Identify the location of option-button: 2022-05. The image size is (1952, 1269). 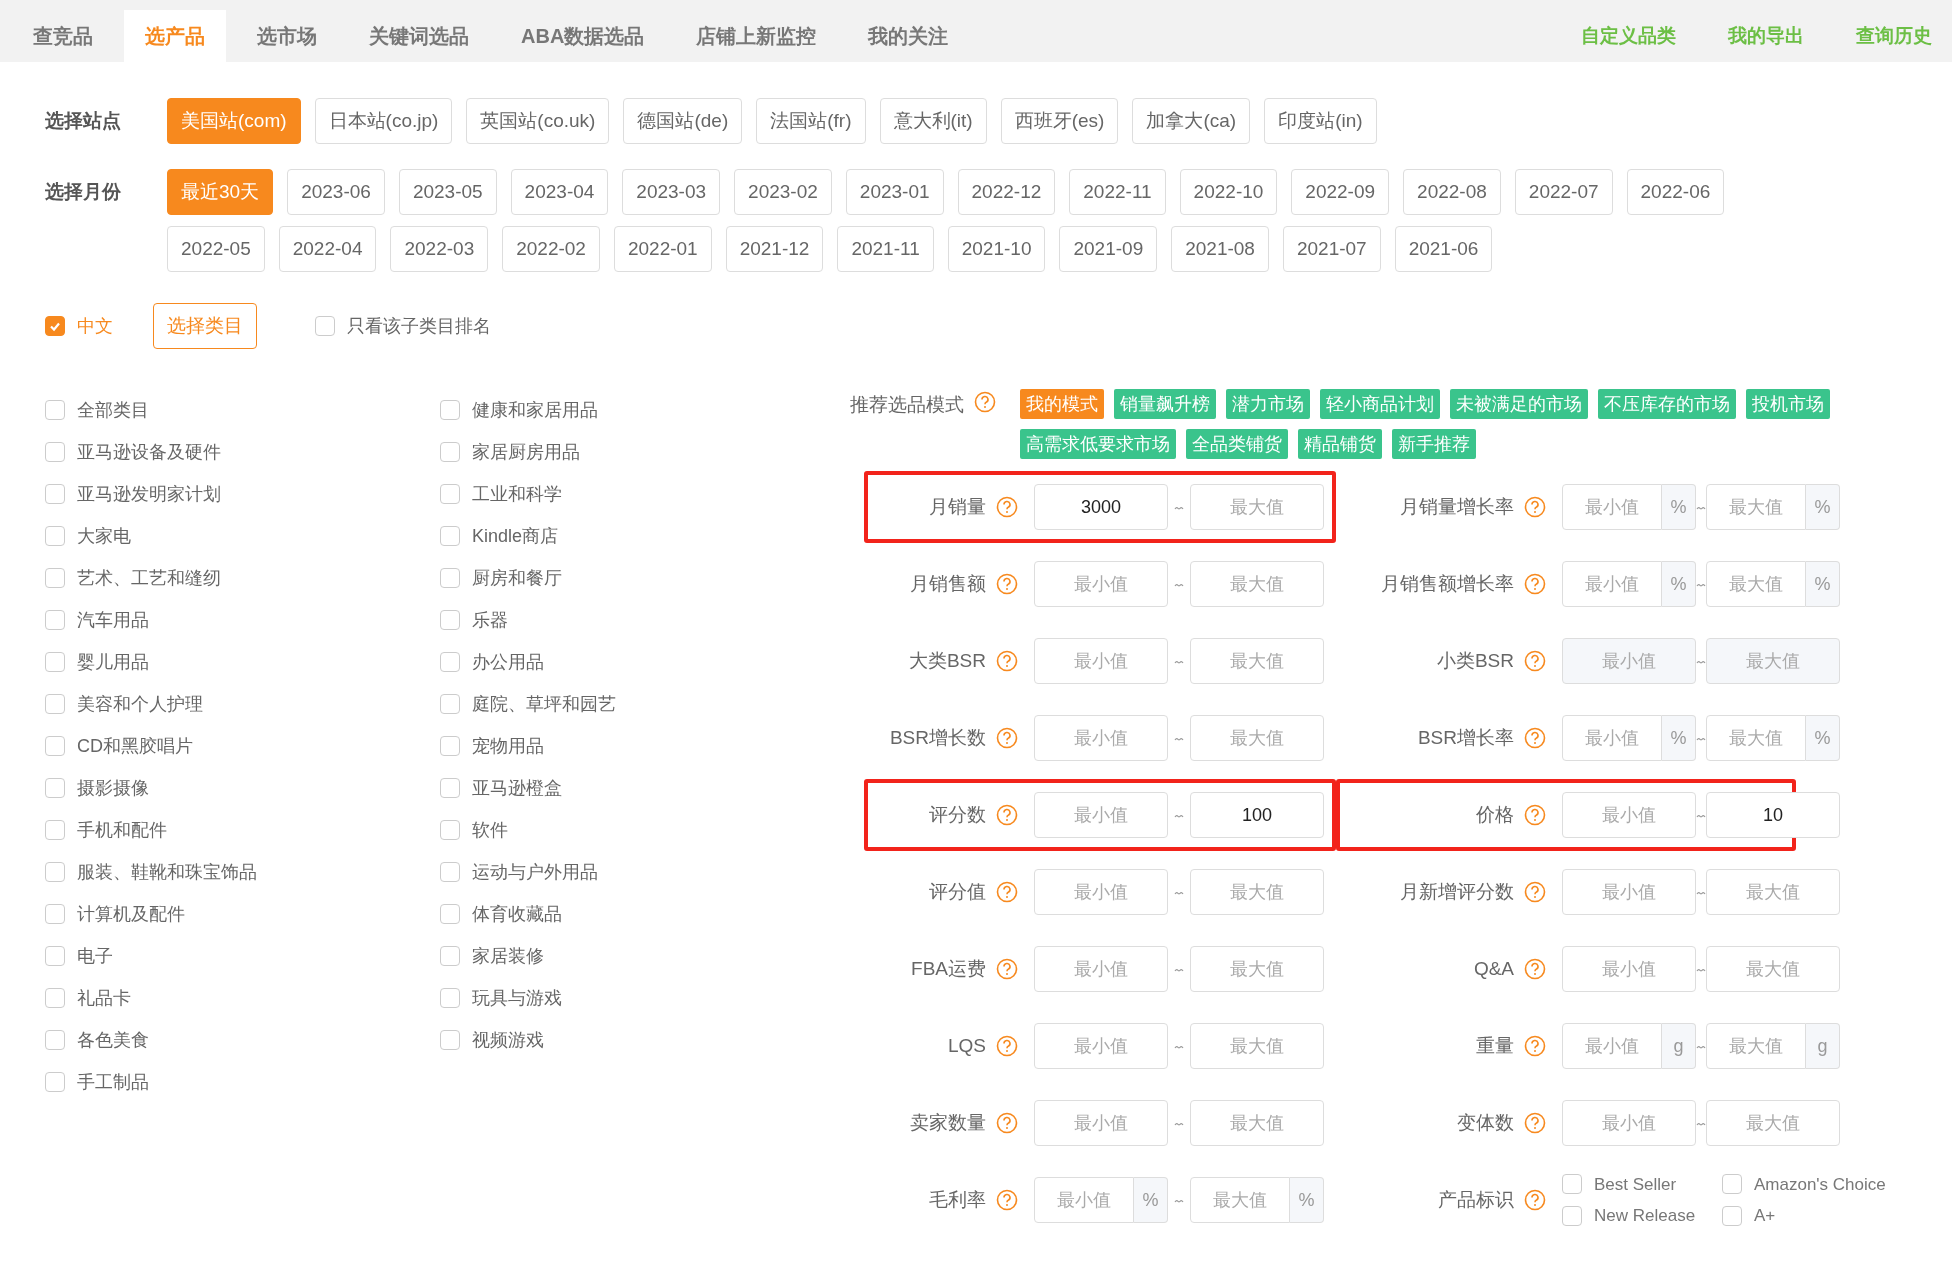
(216, 249).